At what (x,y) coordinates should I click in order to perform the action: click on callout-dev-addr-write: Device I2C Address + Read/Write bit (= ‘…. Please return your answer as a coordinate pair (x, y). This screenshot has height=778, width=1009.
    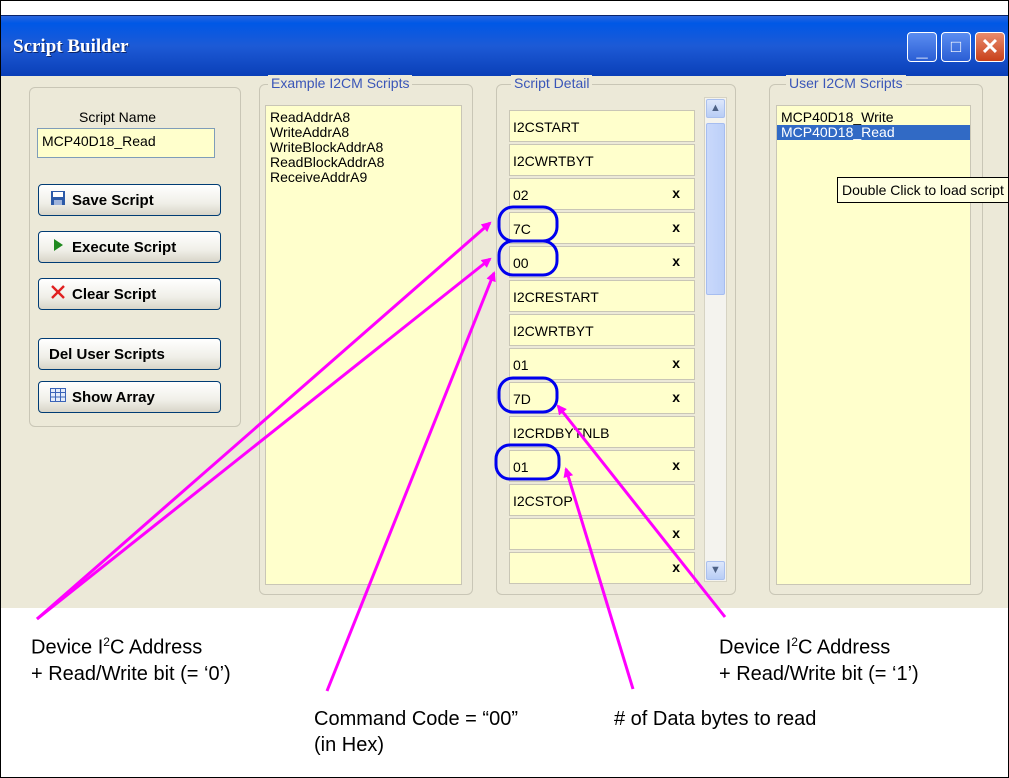
    Looking at the image, I should click on (131, 658).